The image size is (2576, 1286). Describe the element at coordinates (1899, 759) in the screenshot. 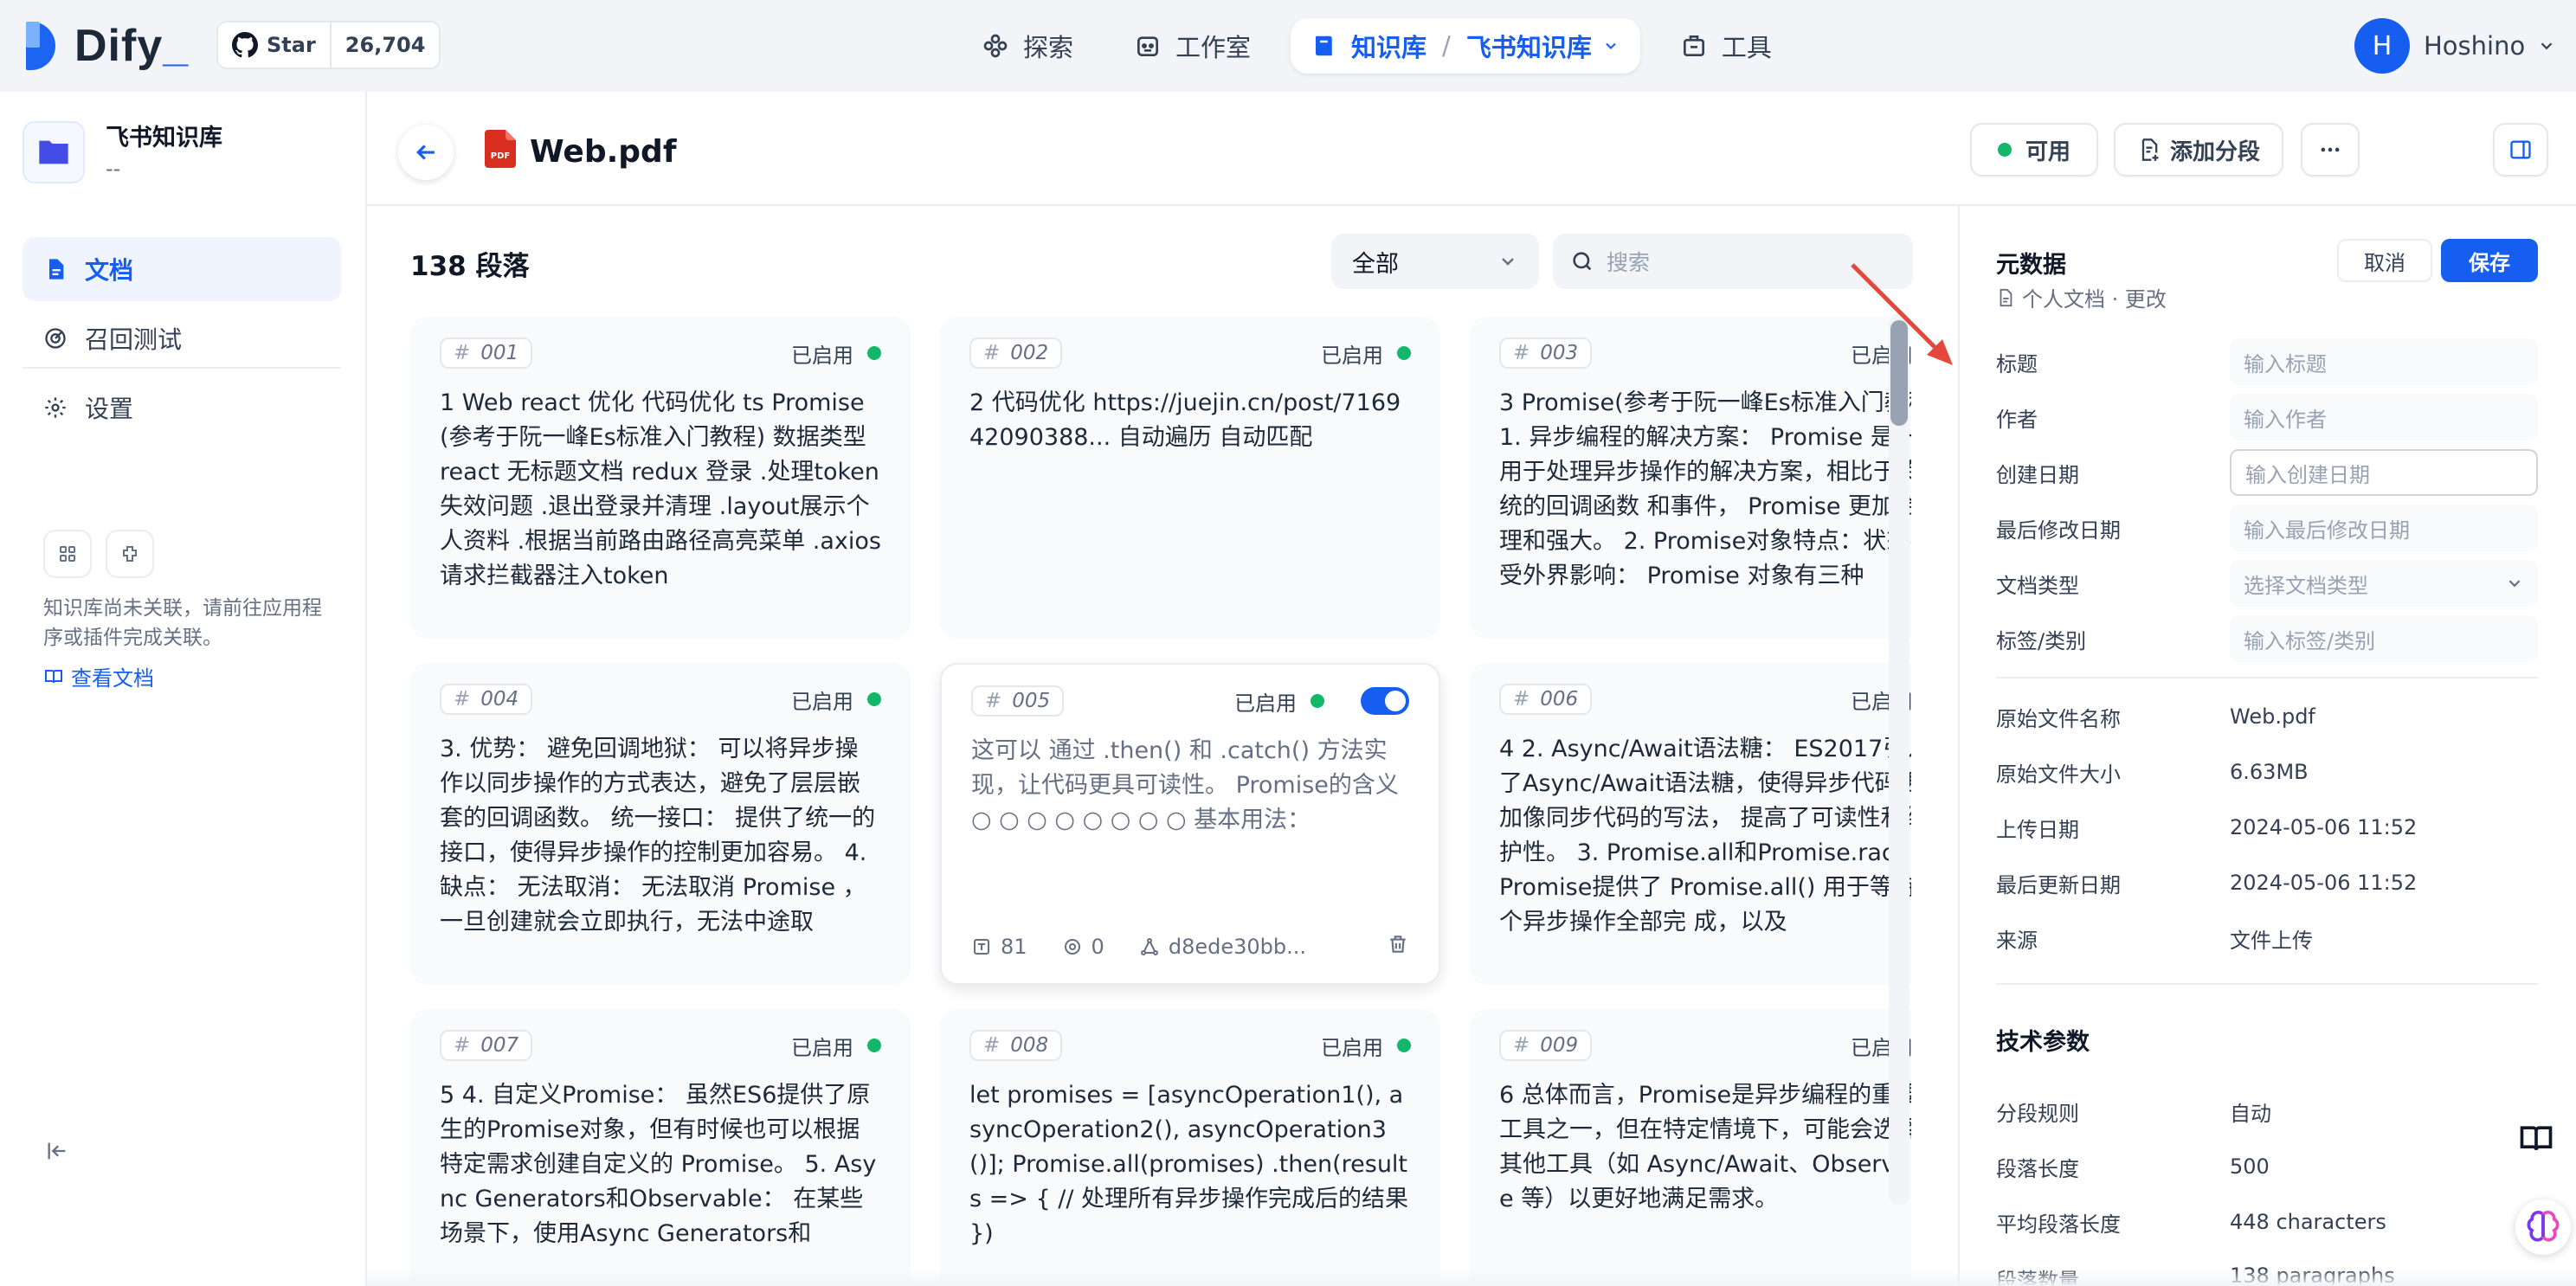

I see `segment-scrollbar-track` at that location.